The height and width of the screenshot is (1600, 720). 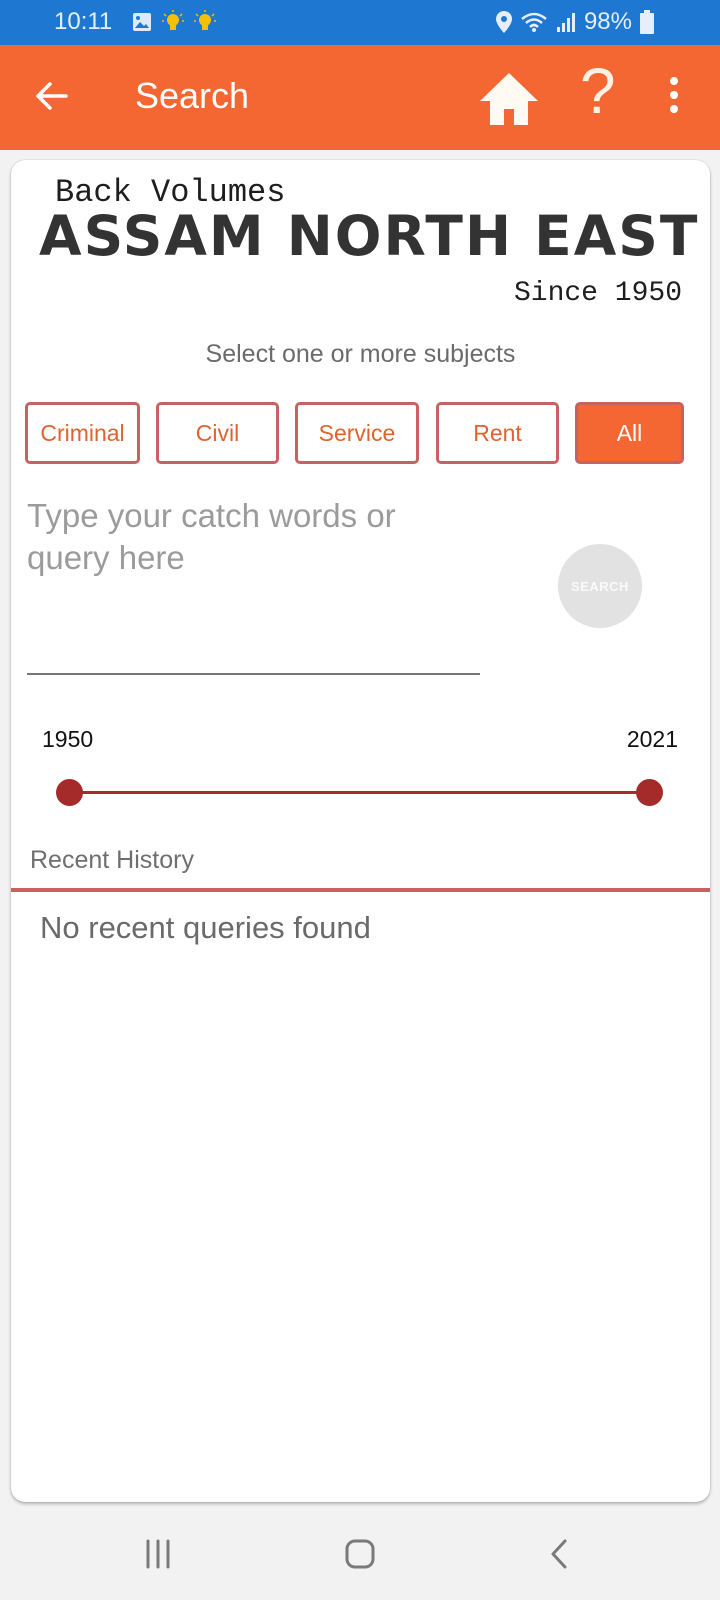 I want to click on home-icon, so click(x=509, y=99).